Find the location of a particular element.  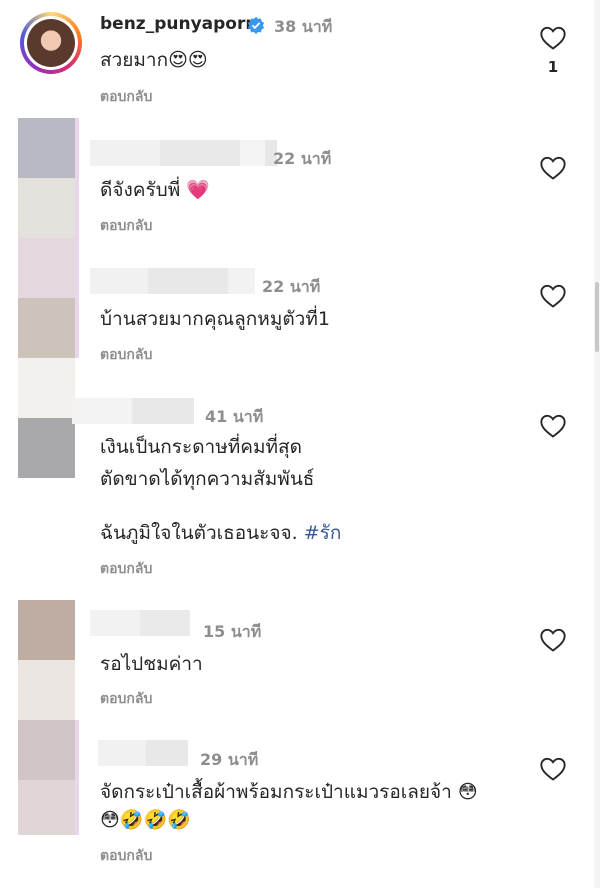

comment-text-line: ตัดขาดได้ทุกความสัมพันธ์ is located at coordinates (207, 479).